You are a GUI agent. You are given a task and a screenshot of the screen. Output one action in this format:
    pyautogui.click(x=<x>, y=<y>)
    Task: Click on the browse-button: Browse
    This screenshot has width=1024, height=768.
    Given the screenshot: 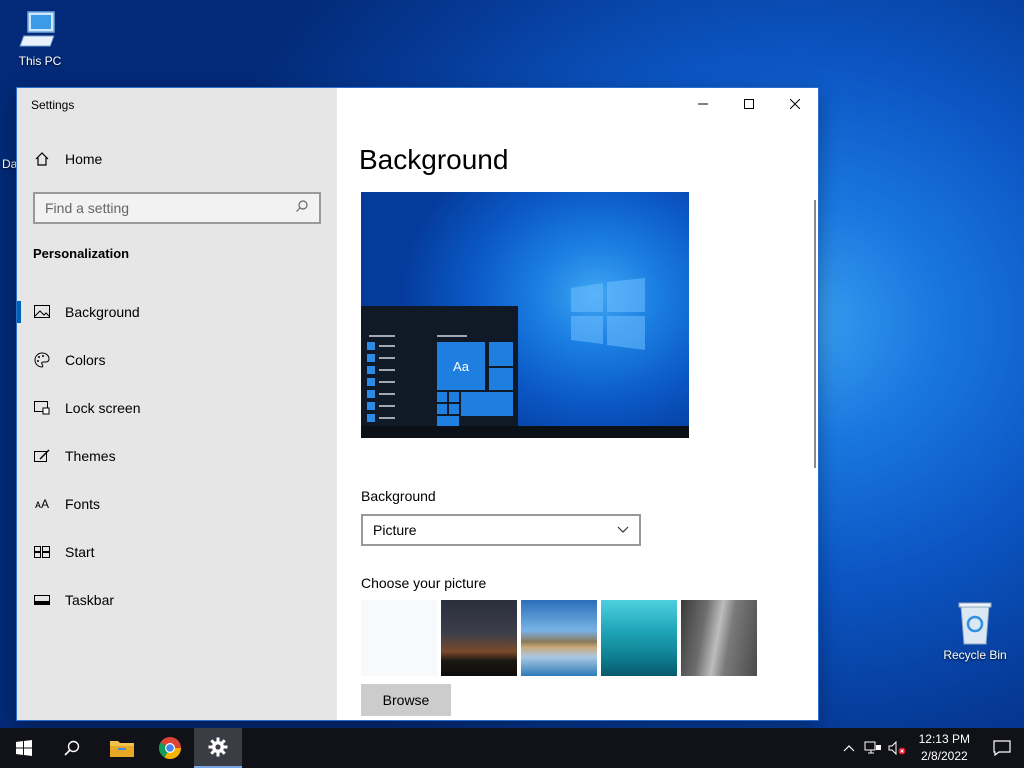 What is the action you would take?
    pyautogui.click(x=406, y=700)
    